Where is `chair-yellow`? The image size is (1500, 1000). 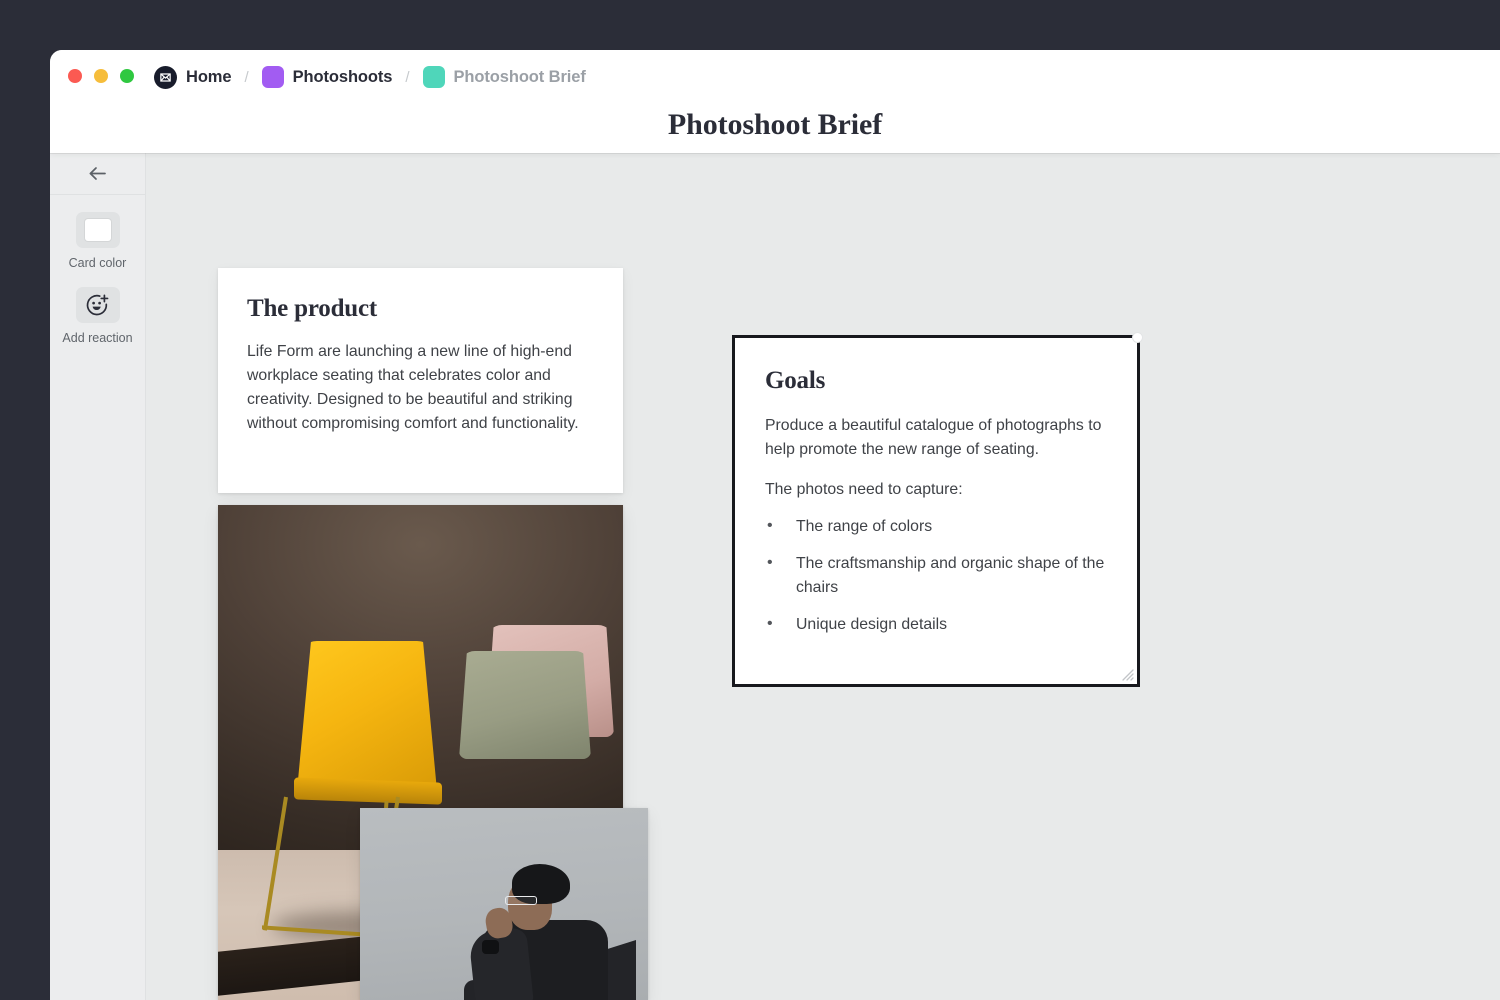
chair-yellow is located at coordinates (367, 716).